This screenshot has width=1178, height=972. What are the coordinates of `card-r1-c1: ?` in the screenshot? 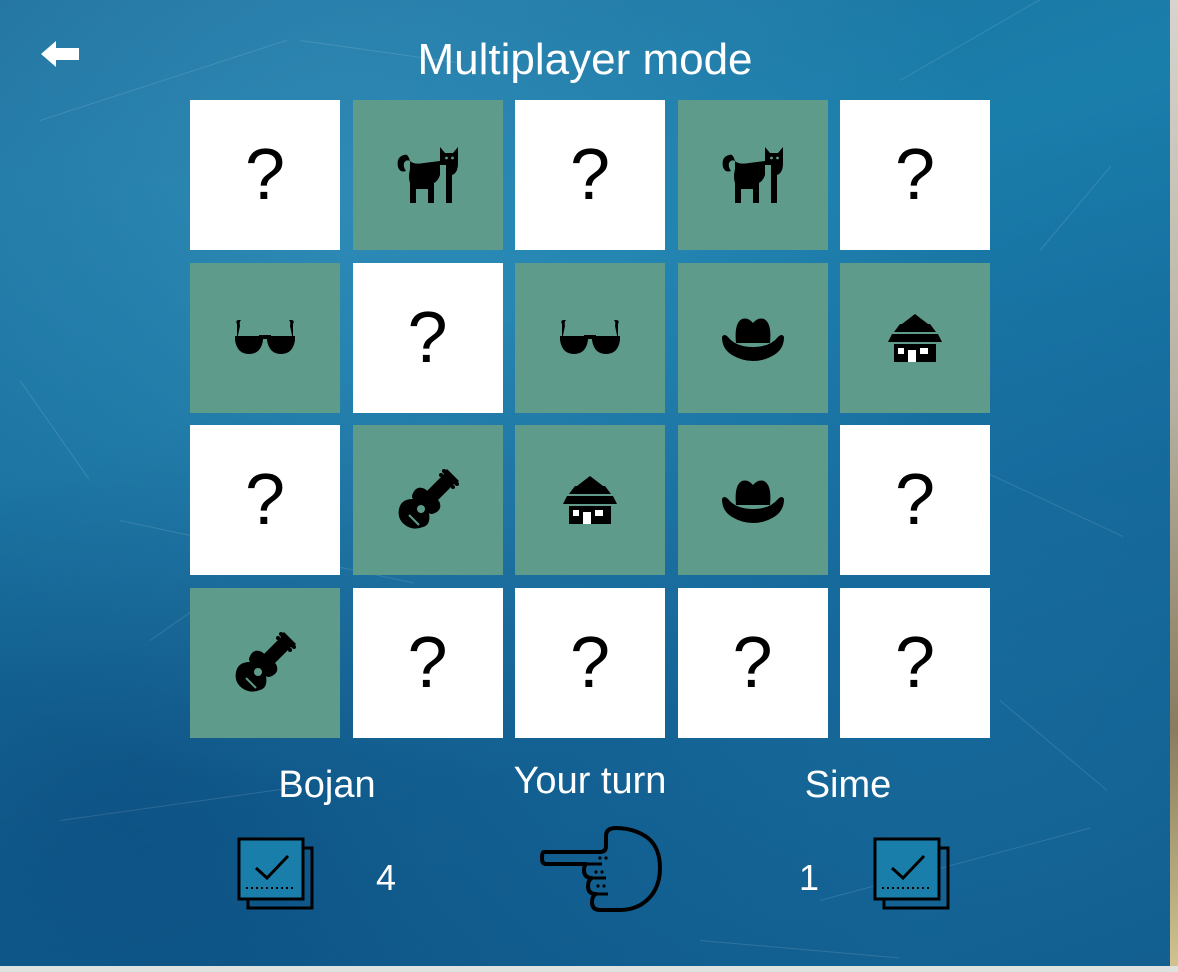 It's located at (265, 175).